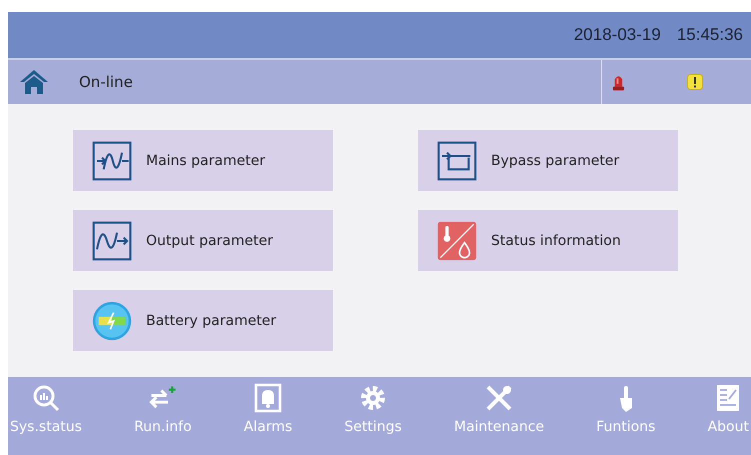  Describe the element at coordinates (499, 419) in the screenshot. I see `nav-button: Maintenance` at that location.